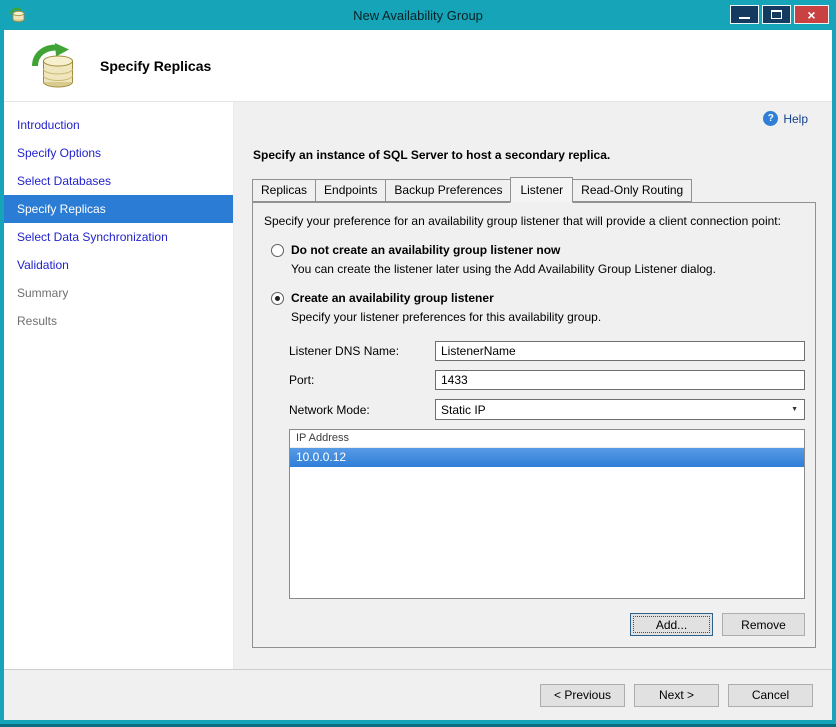  I want to click on titlebar: New Availability Group ×, so click(418, 15).